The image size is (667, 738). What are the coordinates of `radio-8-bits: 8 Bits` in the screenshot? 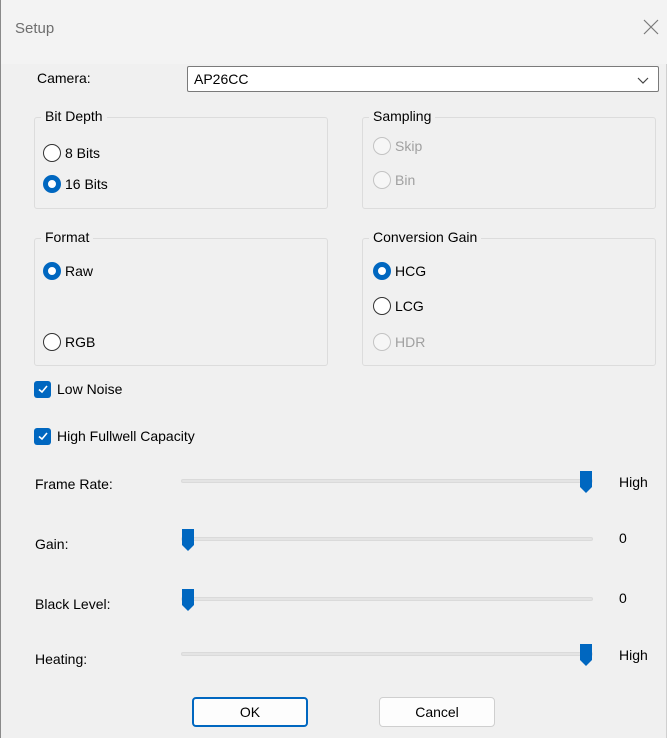 It's located at (71, 153).